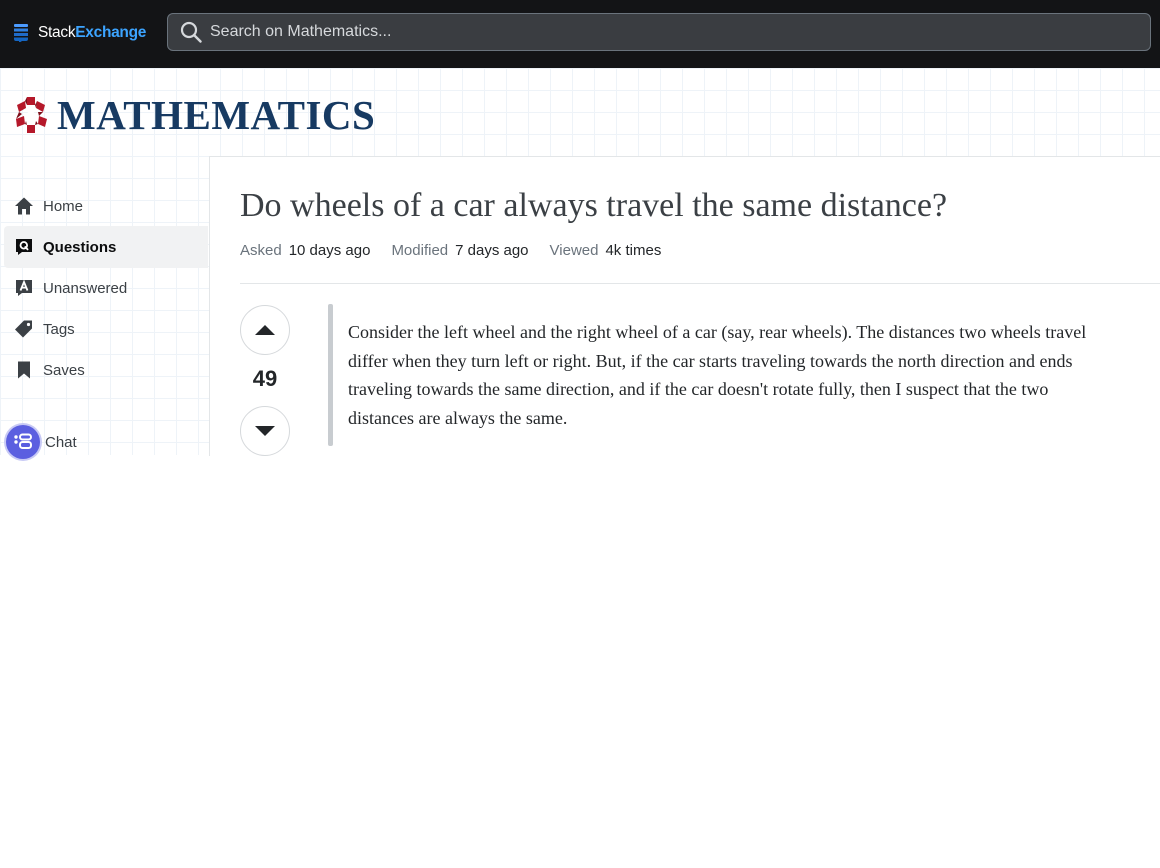 Image resolution: width=1160 pixels, height=868 pixels. Describe the element at coordinates (111, 32) in the screenshot. I see `logo-text-exchange: Exchange` at that location.